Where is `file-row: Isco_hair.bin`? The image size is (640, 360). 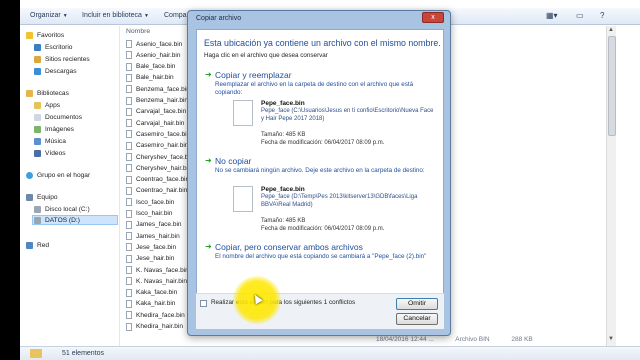
file-row: Isco_hair.bin is located at coordinates (149, 214).